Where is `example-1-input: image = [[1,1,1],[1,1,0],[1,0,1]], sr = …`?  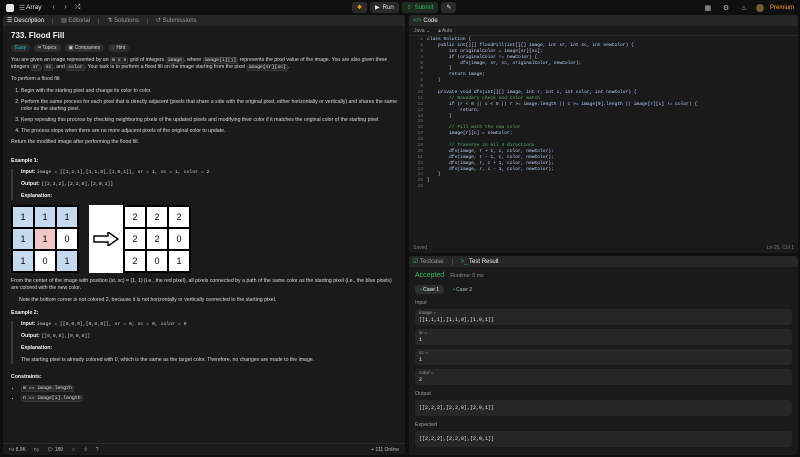 example-1-input: image = [[1,1,1],[1,1,0],[1,0,1]], sr = … is located at coordinates (123, 172).